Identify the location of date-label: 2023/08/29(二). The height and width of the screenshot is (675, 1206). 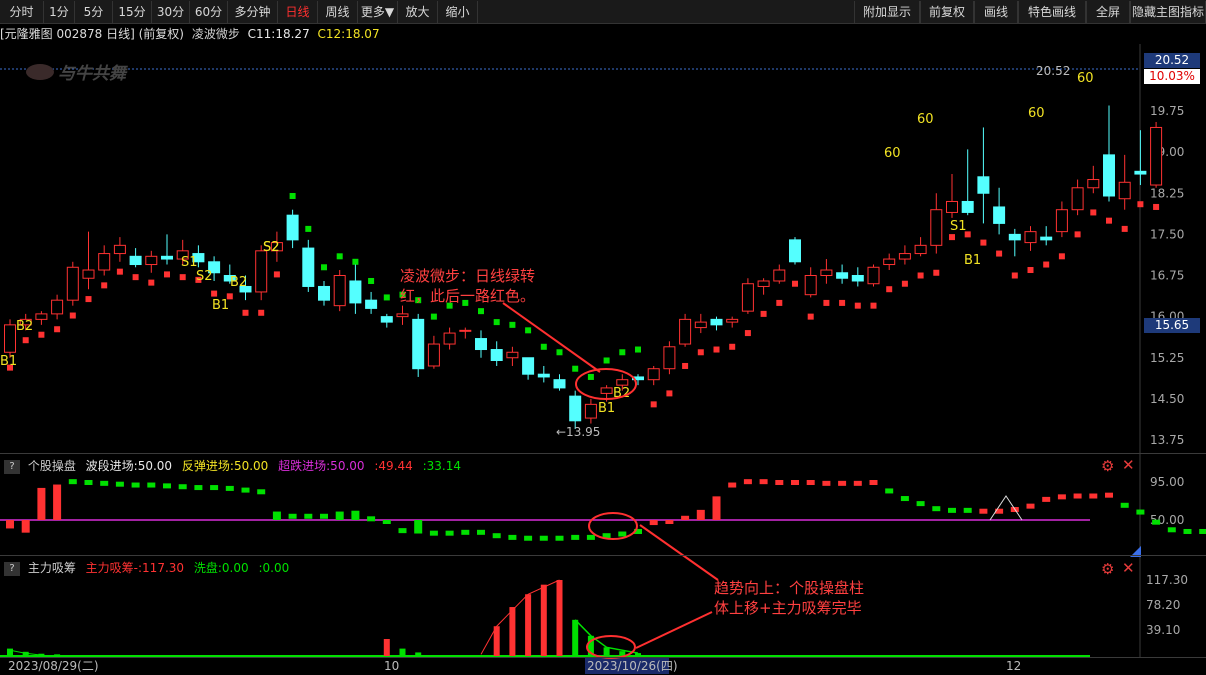
(53, 666).